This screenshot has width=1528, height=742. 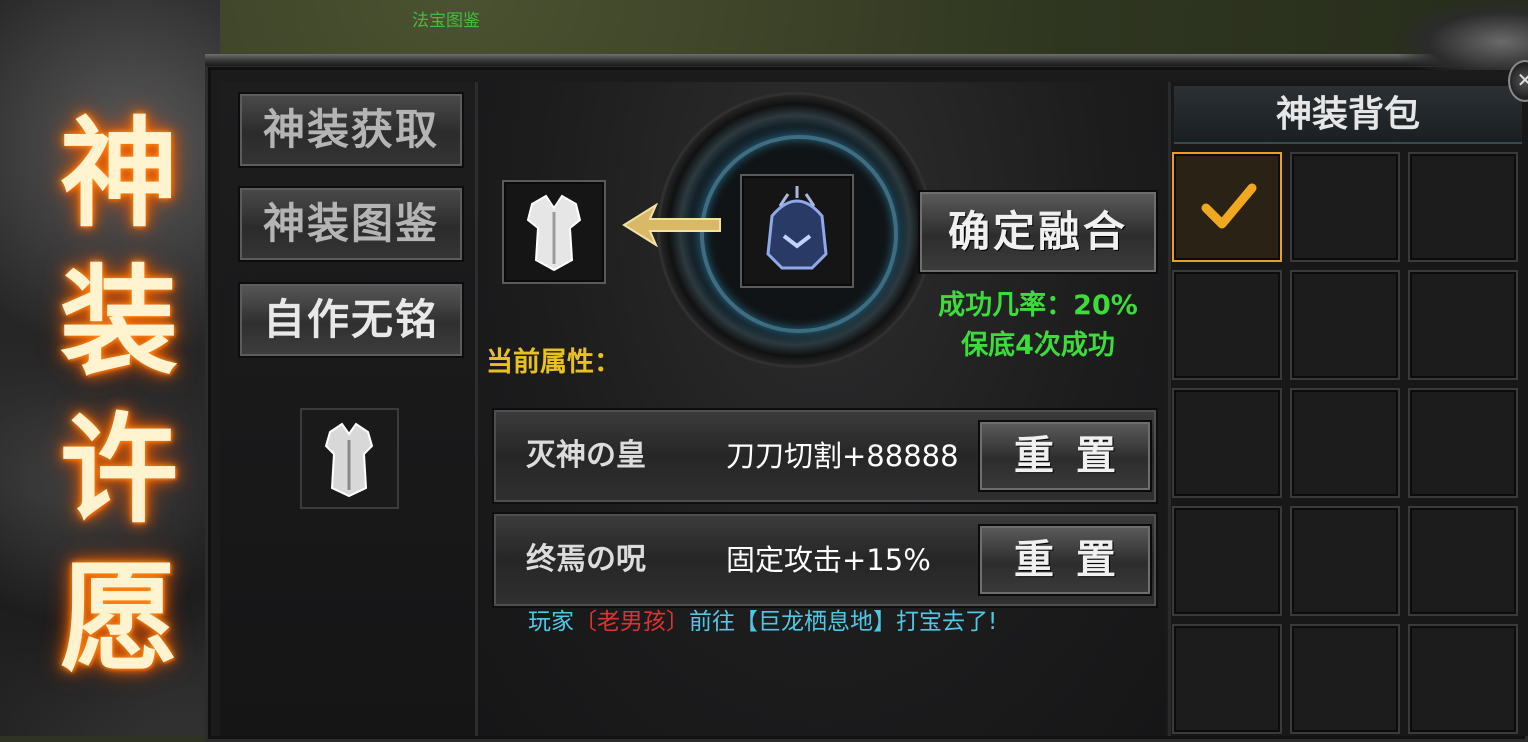 I want to click on bag-title: 神装背包, so click(x=1347, y=114).